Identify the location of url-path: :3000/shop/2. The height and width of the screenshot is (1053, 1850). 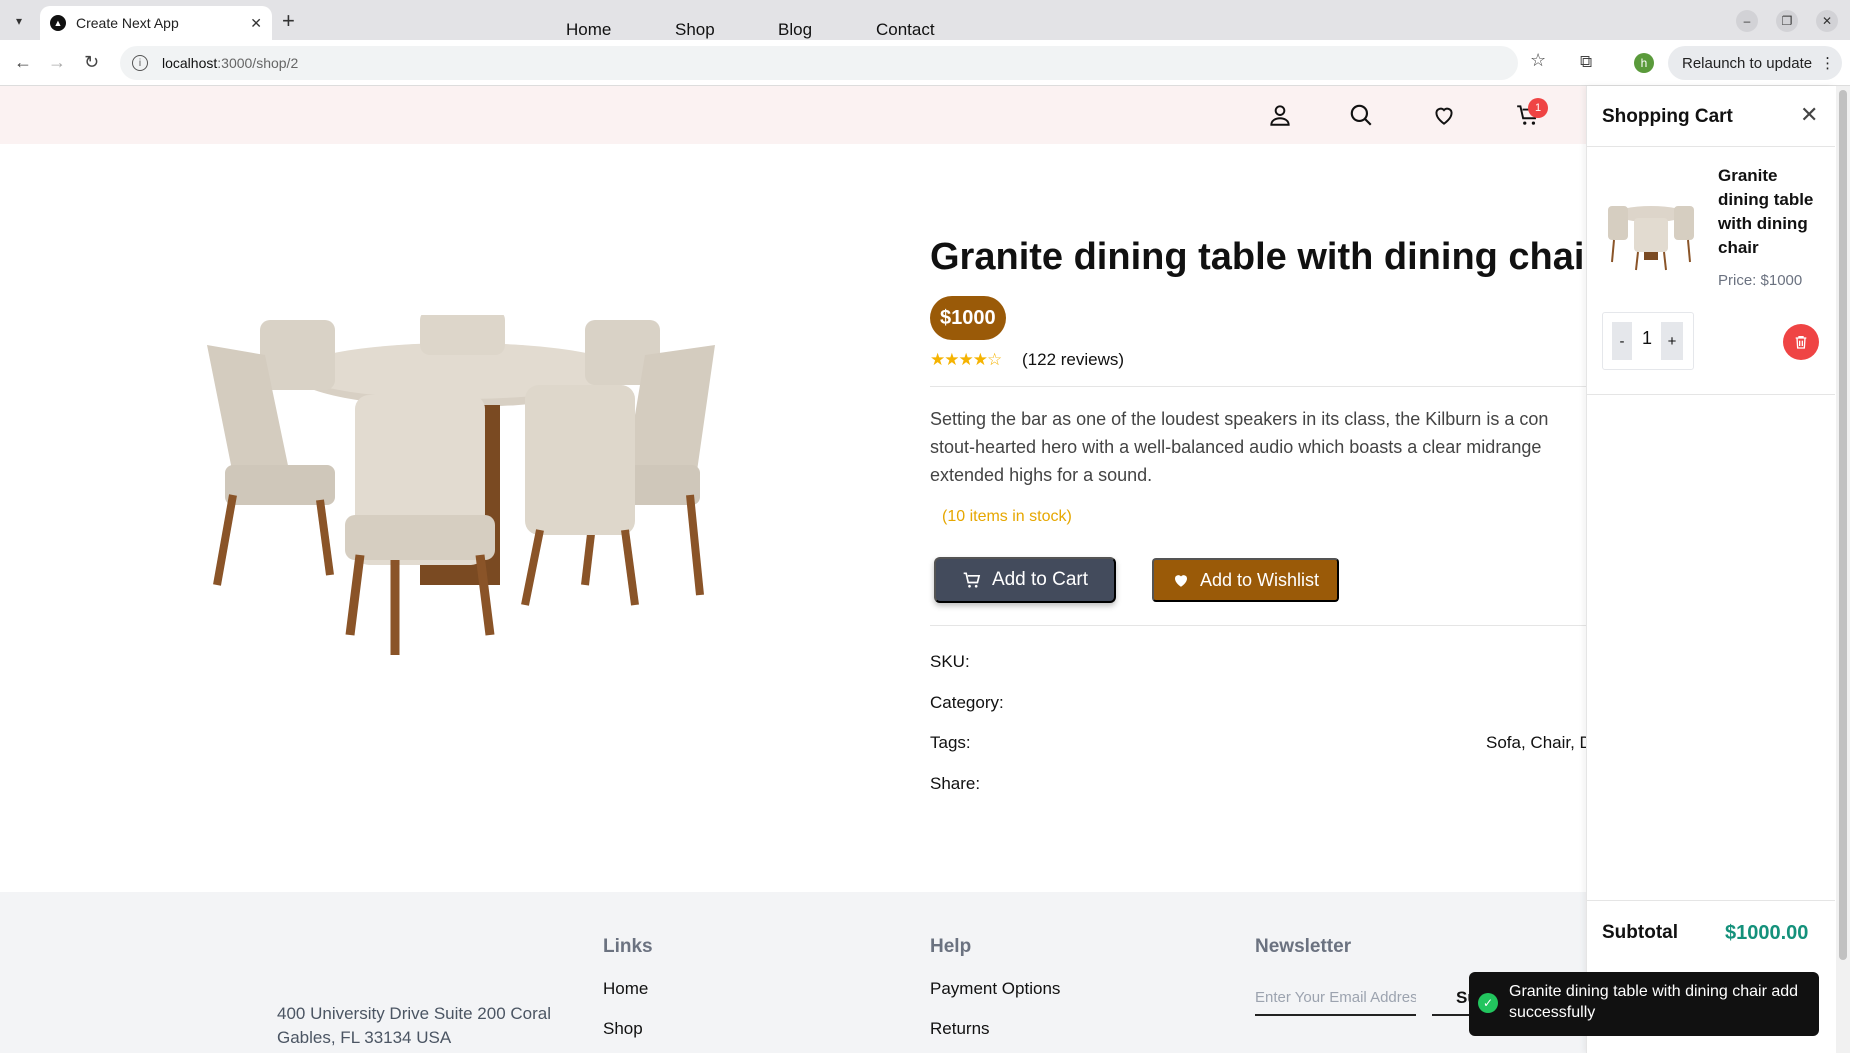
(258, 63).